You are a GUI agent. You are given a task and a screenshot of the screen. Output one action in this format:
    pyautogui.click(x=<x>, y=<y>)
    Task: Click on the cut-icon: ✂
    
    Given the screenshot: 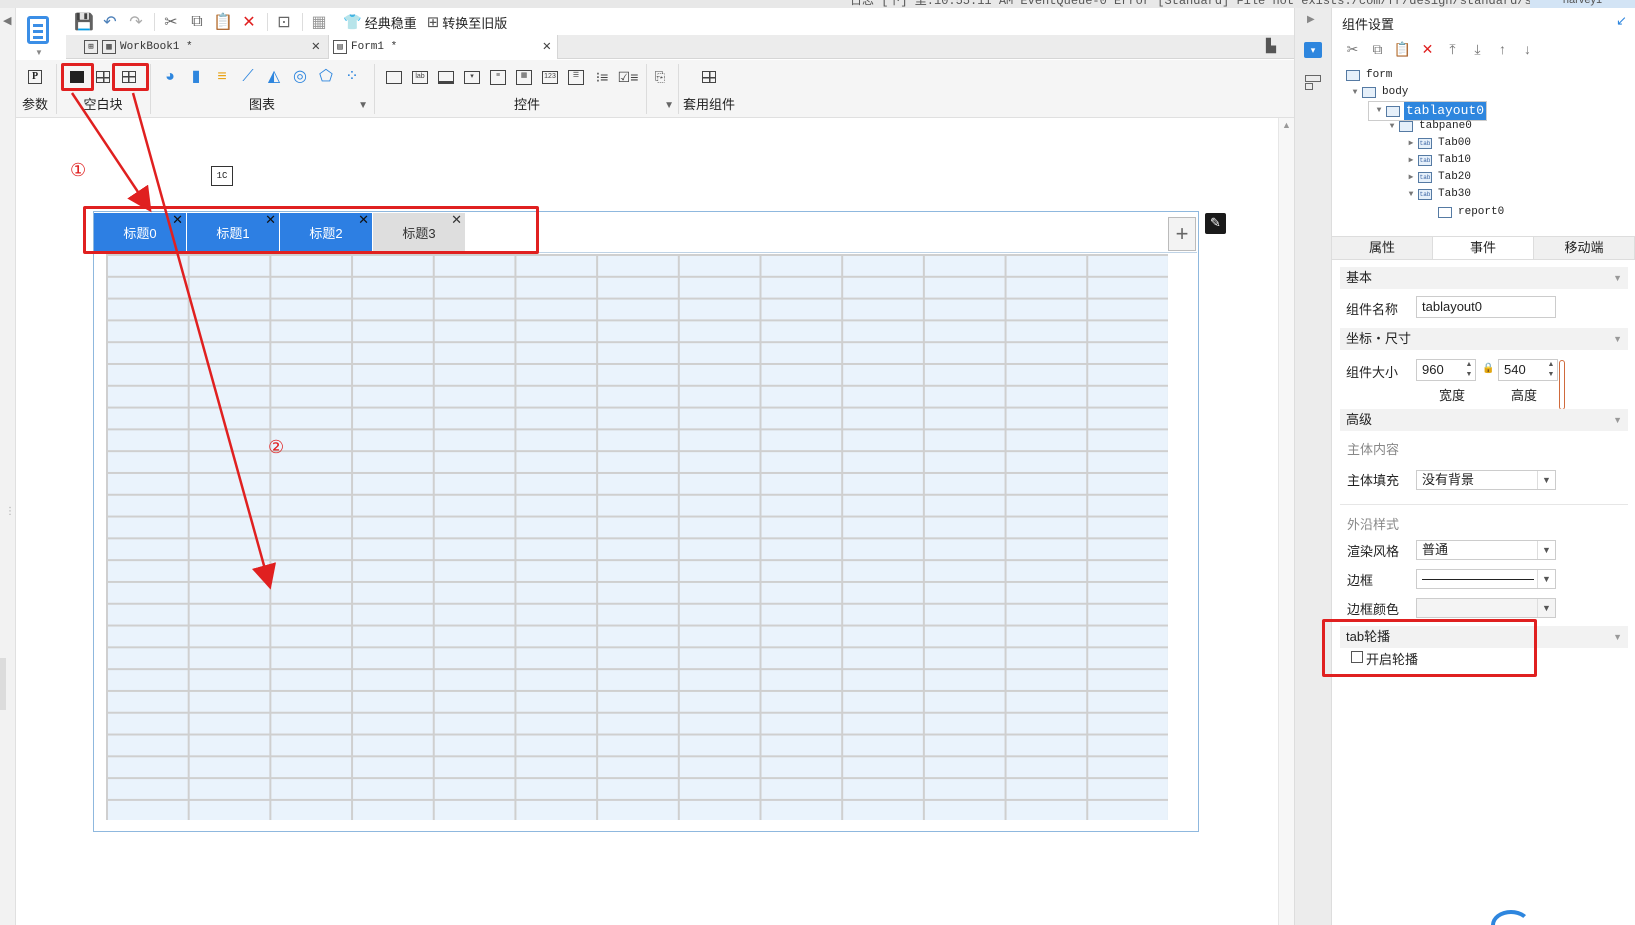 What is the action you would take?
    pyautogui.click(x=1352, y=49)
    